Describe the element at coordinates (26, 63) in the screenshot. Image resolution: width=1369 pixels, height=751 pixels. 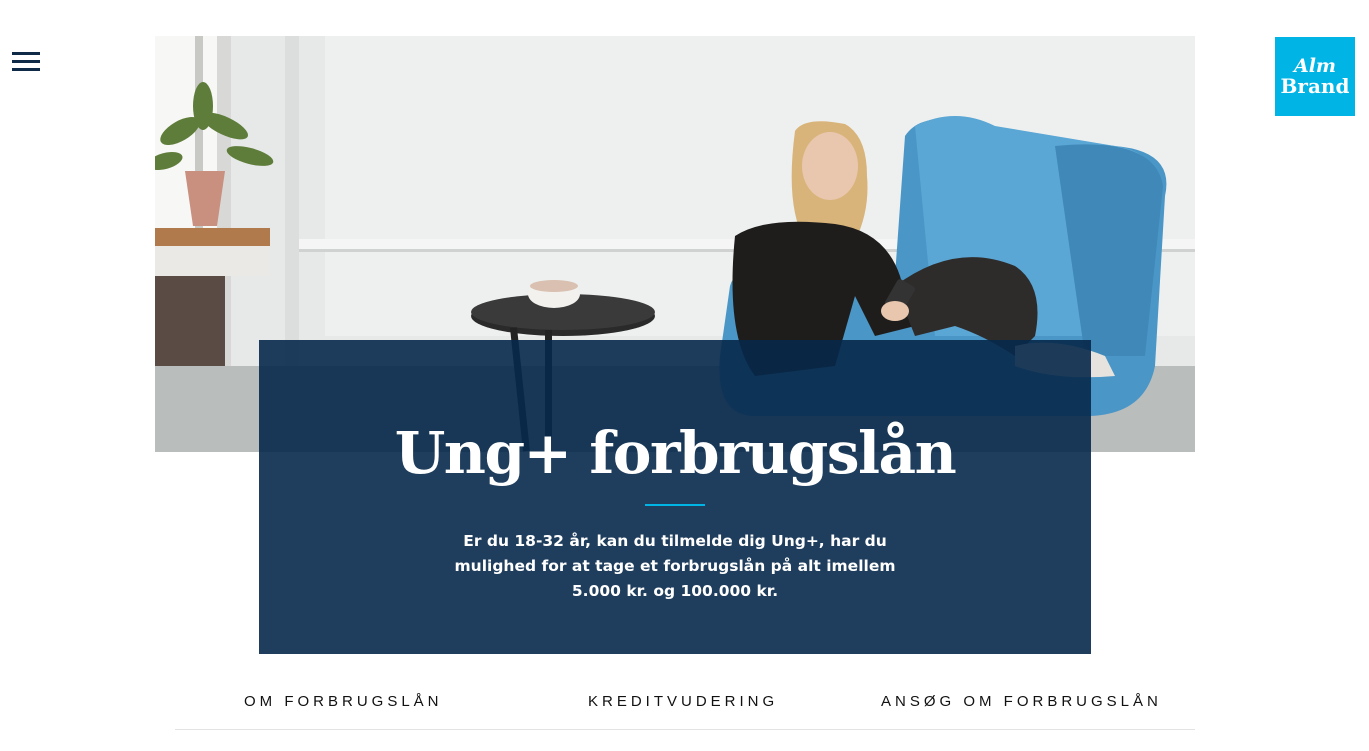
I see `menu-button` at that location.